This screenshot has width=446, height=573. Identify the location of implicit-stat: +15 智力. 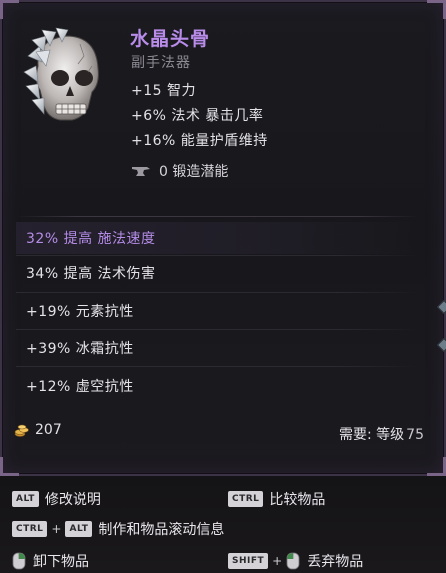
(163, 91).